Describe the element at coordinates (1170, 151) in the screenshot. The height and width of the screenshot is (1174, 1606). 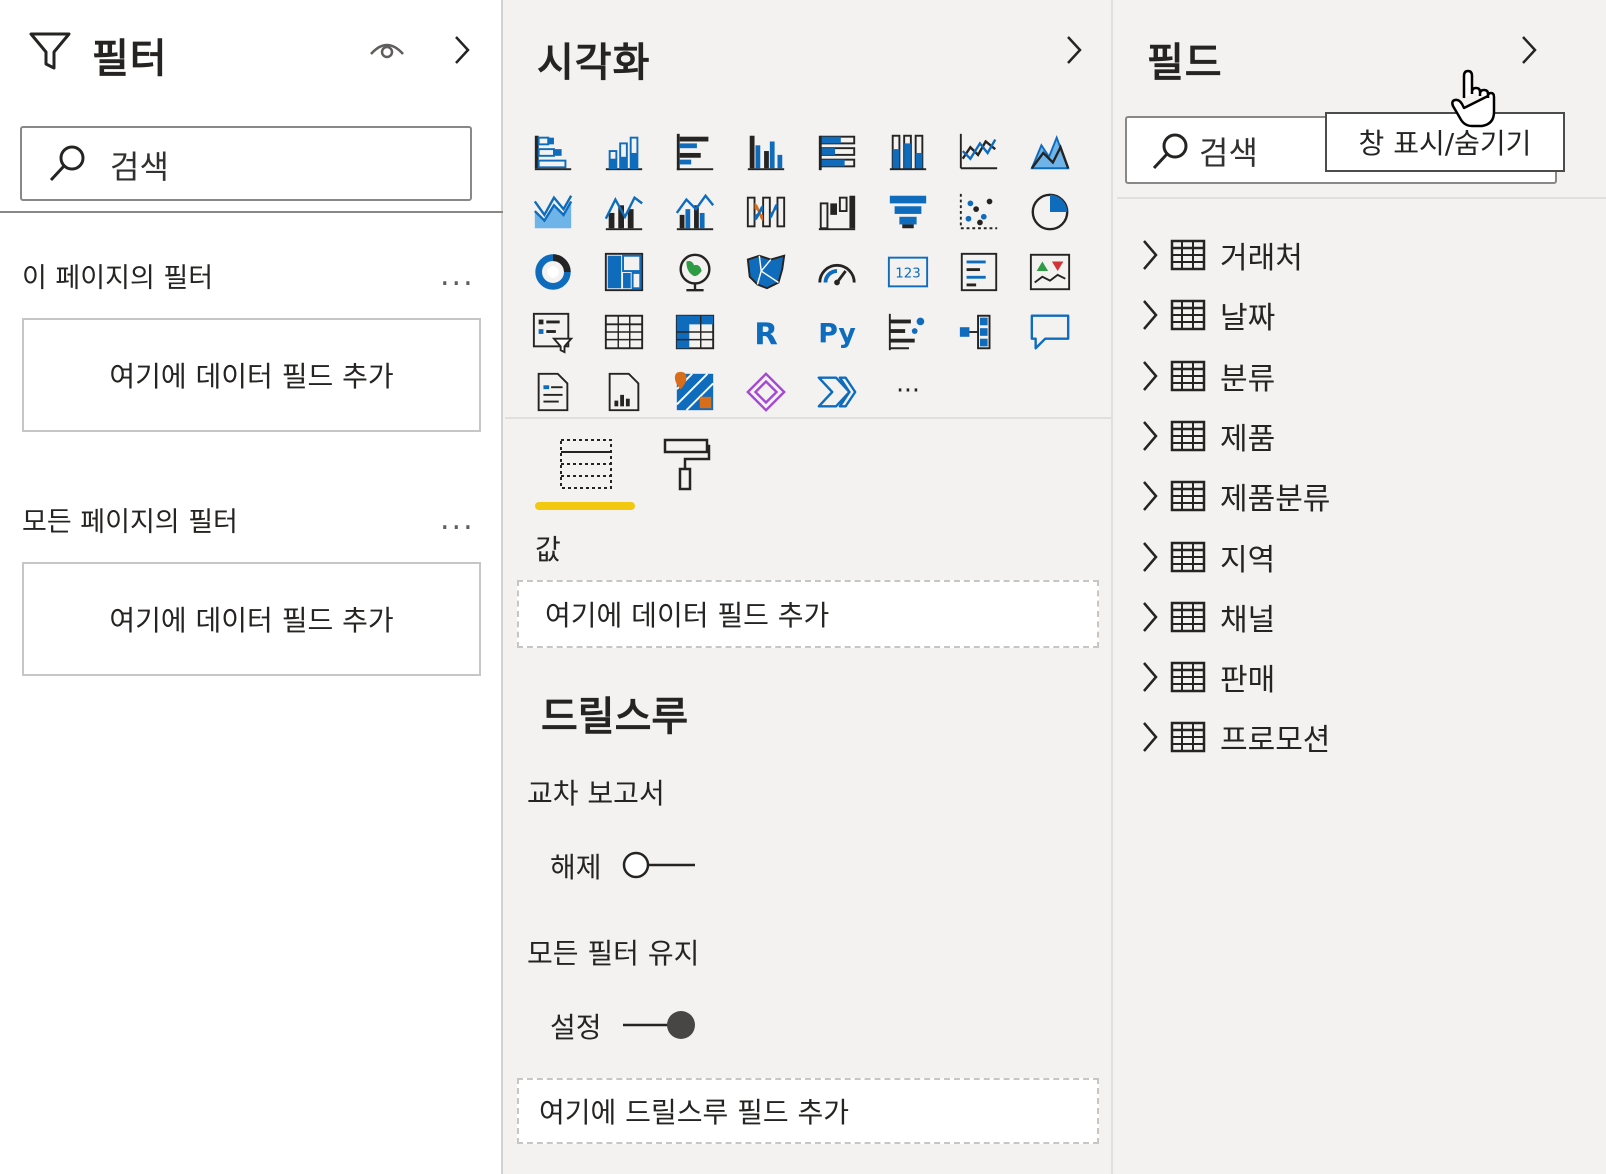
I see `search-icon` at that location.